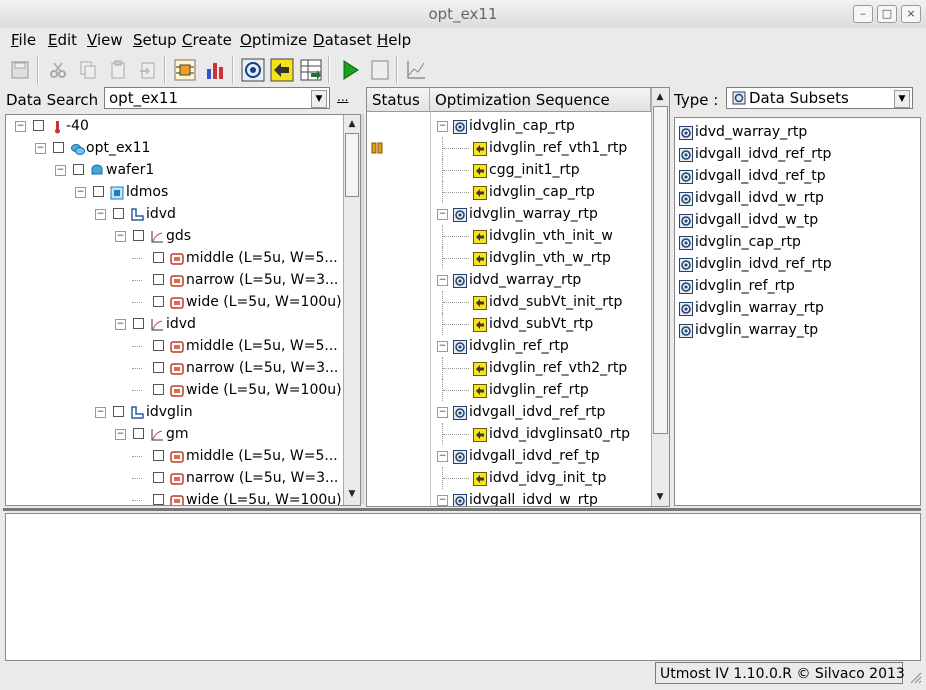 The height and width of the screenshot is (690, 926). I want to click on close-button: ×, so click(911, 14).